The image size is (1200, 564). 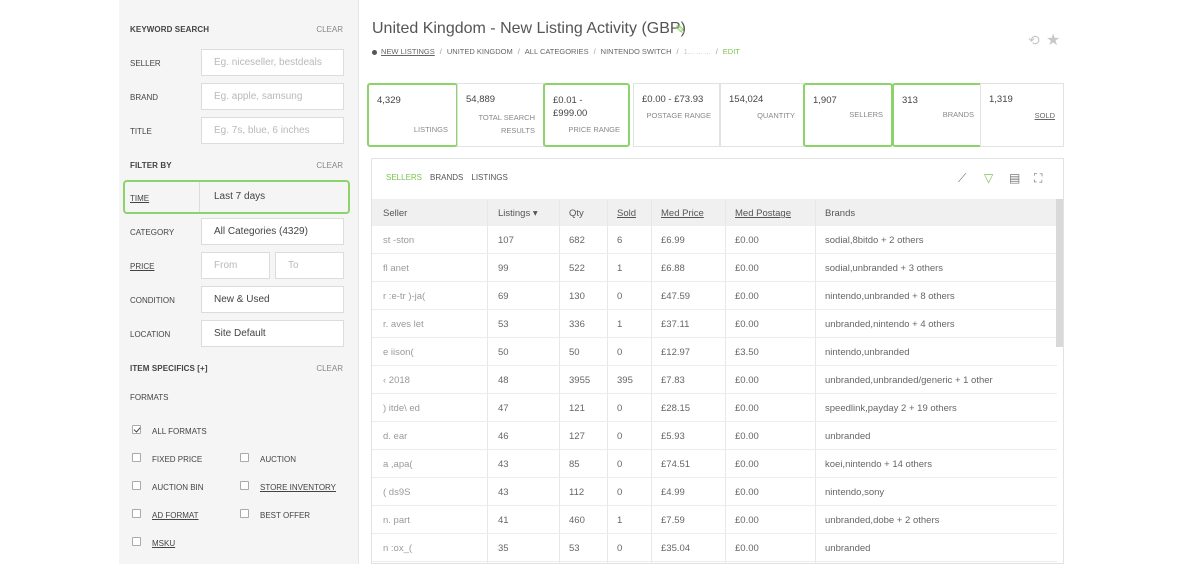 I want to click on category-select: All Categories (4329), so click(x=272, y=231).